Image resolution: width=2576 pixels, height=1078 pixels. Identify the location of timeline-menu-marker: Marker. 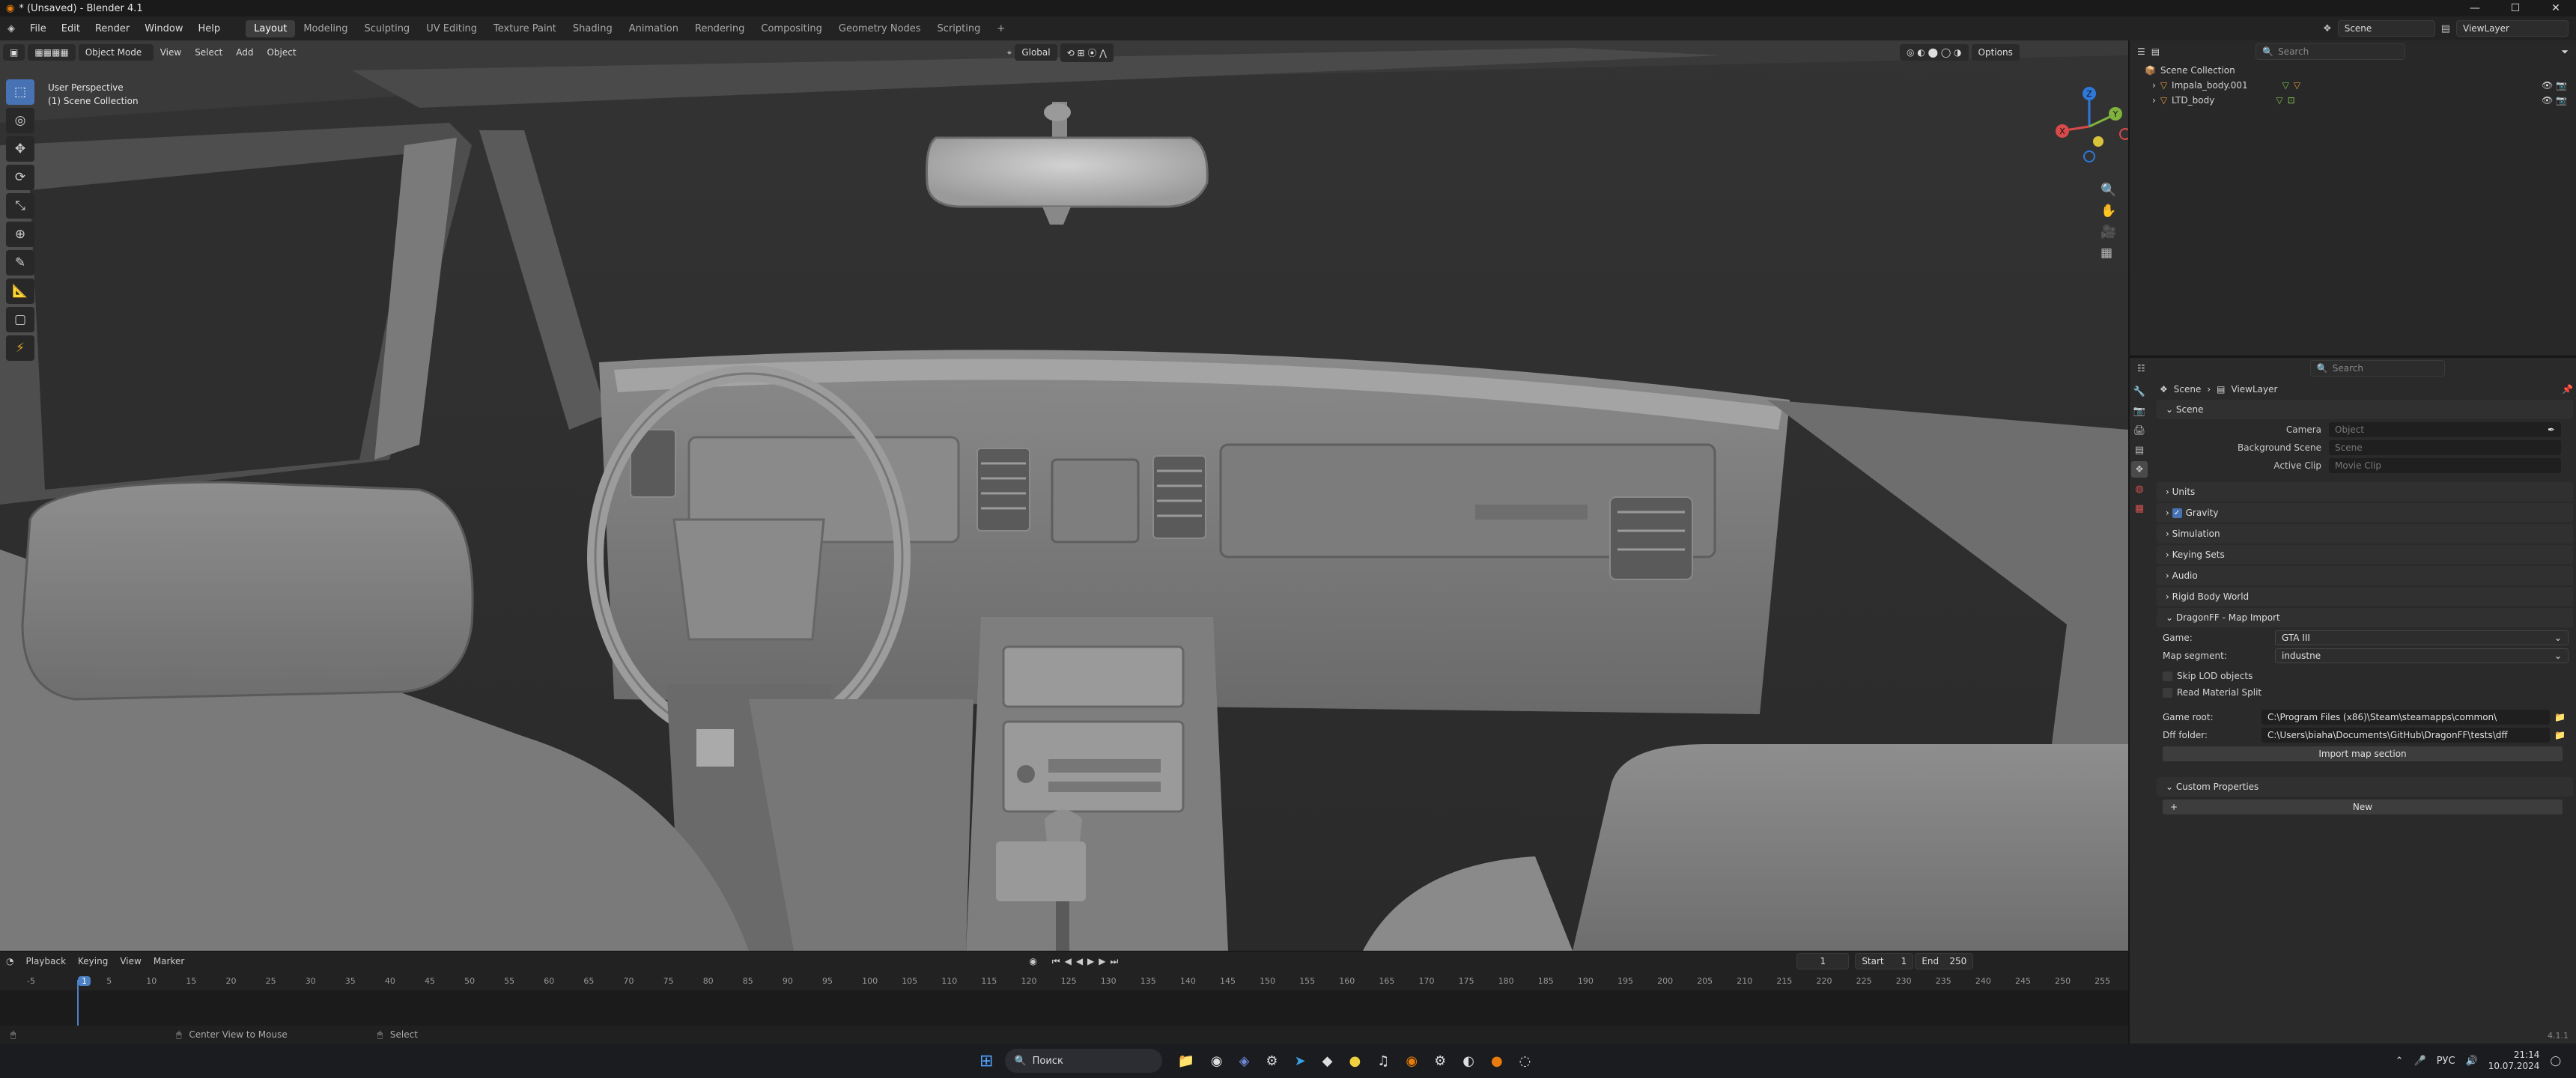
(169, 961).